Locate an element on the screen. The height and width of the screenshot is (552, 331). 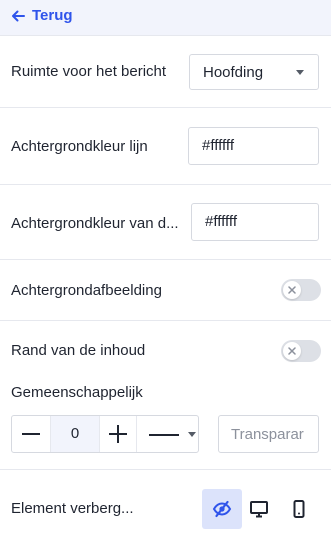
mobile-icon is located at coordinates (299, 509).